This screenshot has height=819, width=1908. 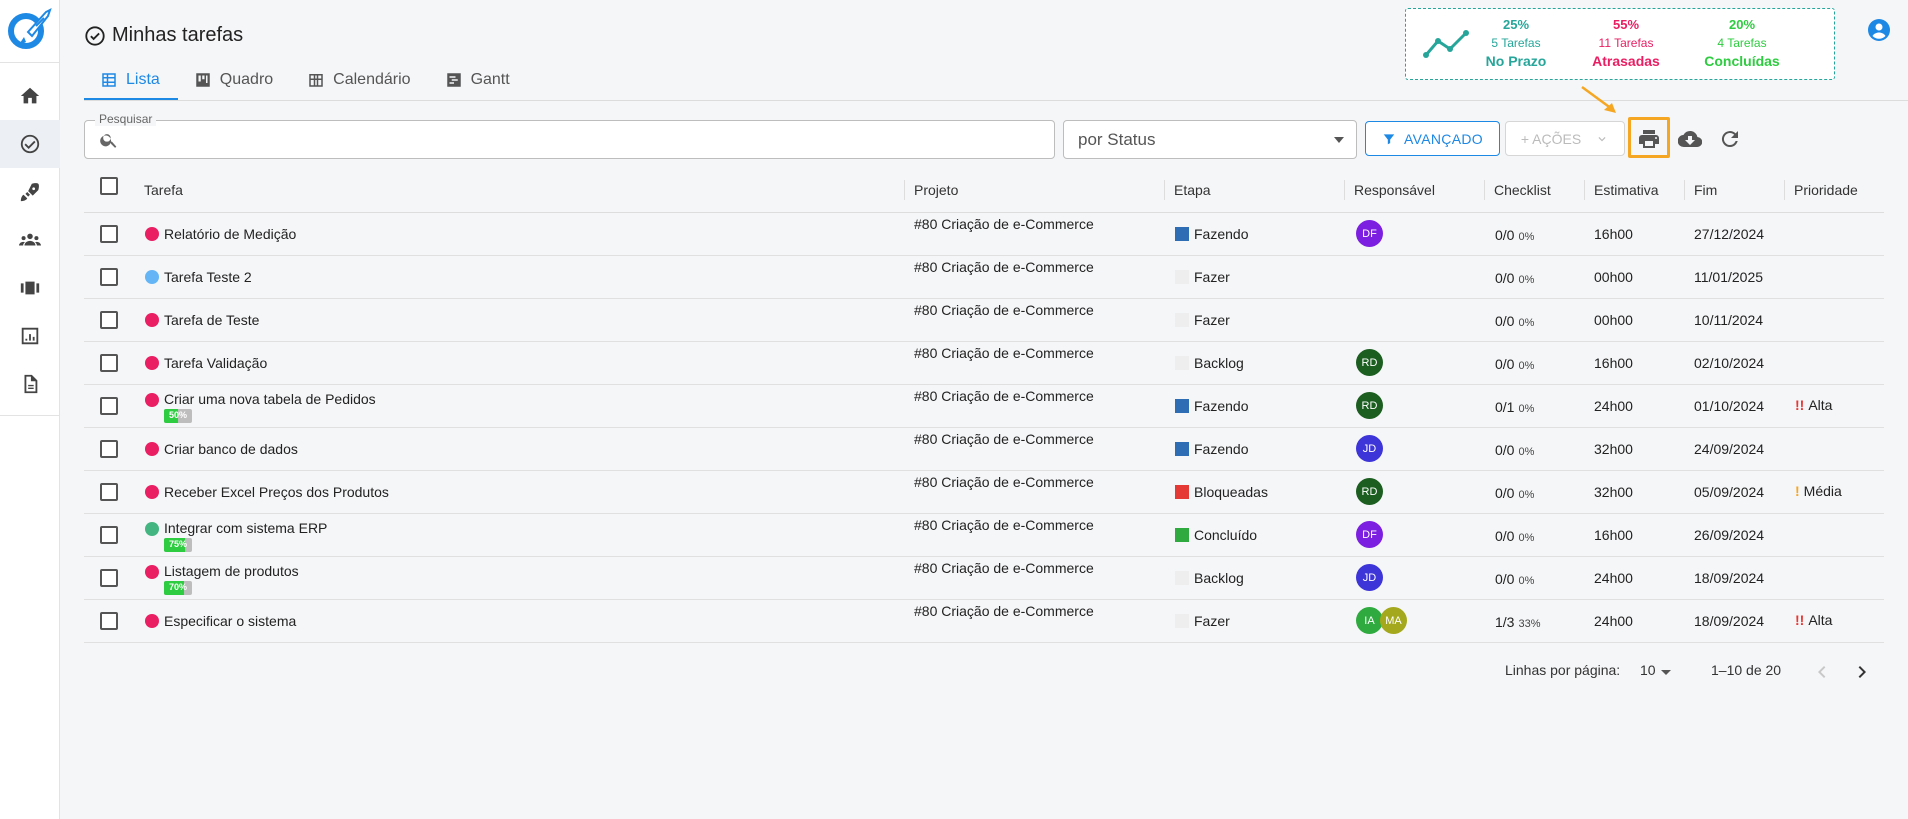 What do you see at coordinates (1826, 190) in the screenshot?
I see `column-header-priority: Prioridade` at bounding box center [1826, 190].